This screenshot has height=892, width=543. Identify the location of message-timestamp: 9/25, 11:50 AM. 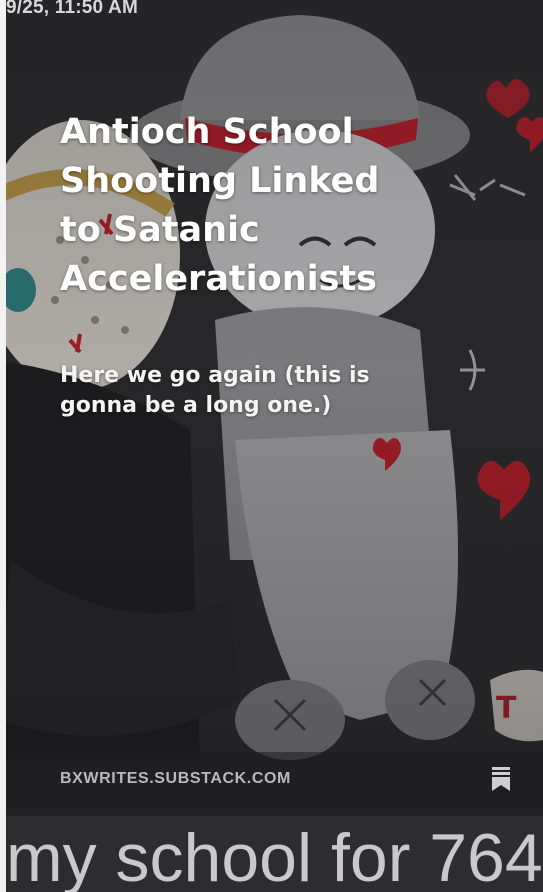
(72, 9).